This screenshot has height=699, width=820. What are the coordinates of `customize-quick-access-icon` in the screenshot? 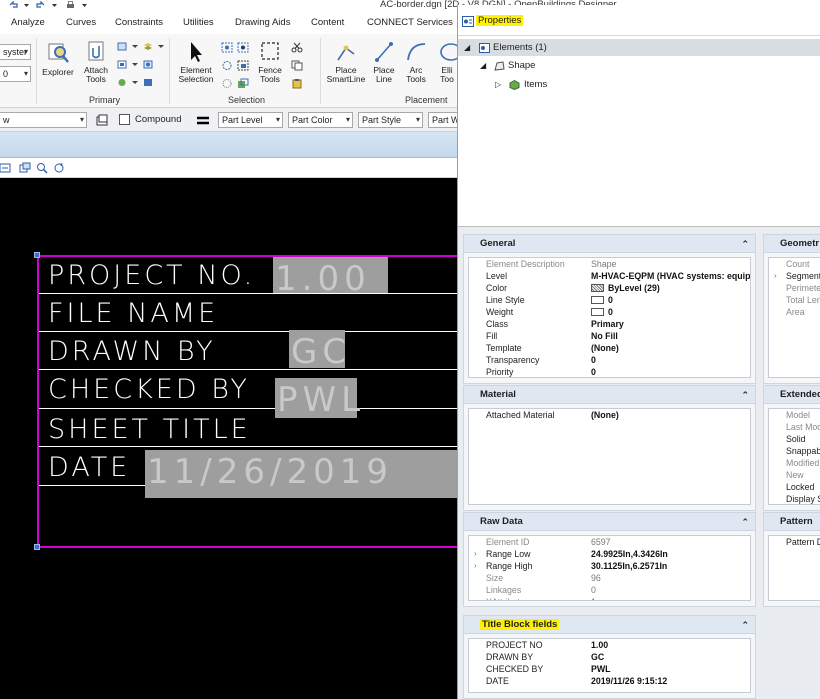 It's located at (84, 5).